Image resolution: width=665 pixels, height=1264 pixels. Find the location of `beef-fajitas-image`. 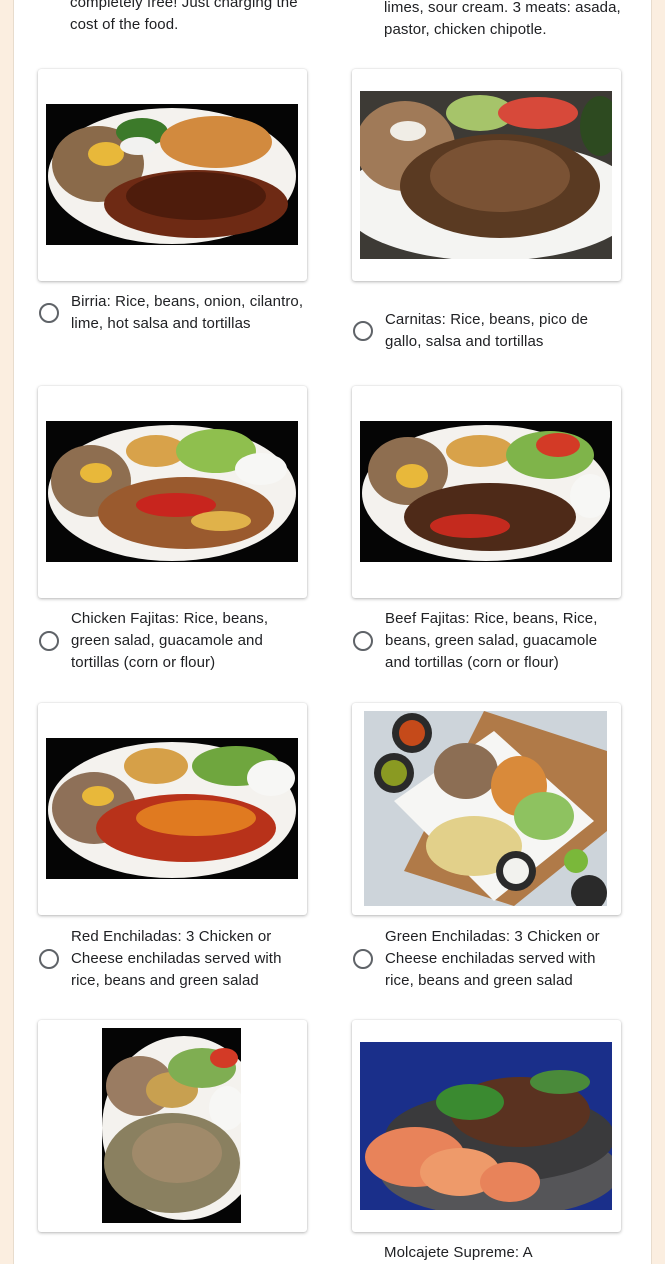

beef-fajitas-image is located at coordinates (486, 491).